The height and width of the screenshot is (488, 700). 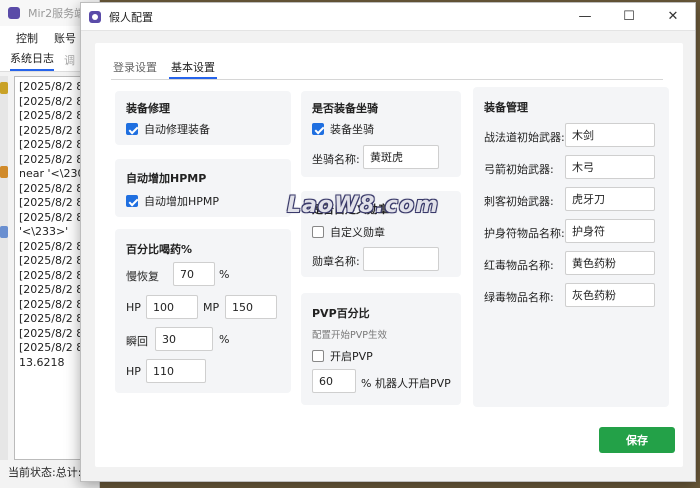 I want to click on settings-tabs: 登录设置 基本设置, so click(x=164, y=69).